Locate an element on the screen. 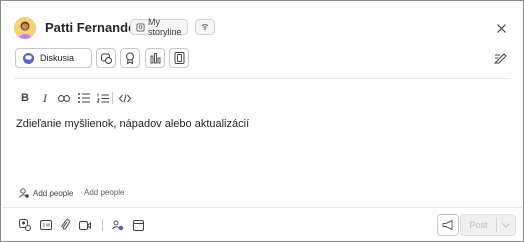 The width and height of the screenshot is (524, 242). praise-button is located at coordinates (106, 58).